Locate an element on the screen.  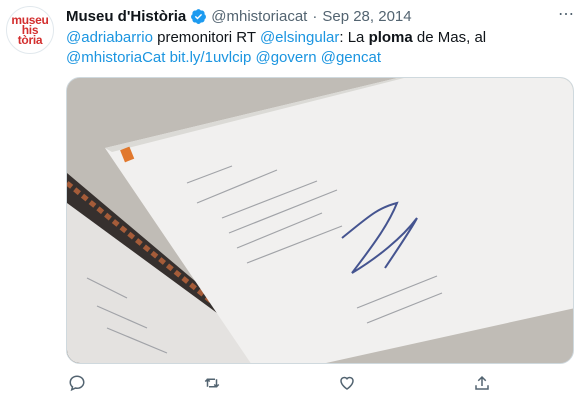
tweet-date: Sep 28, 2014 is located at coordinates (366, 16).